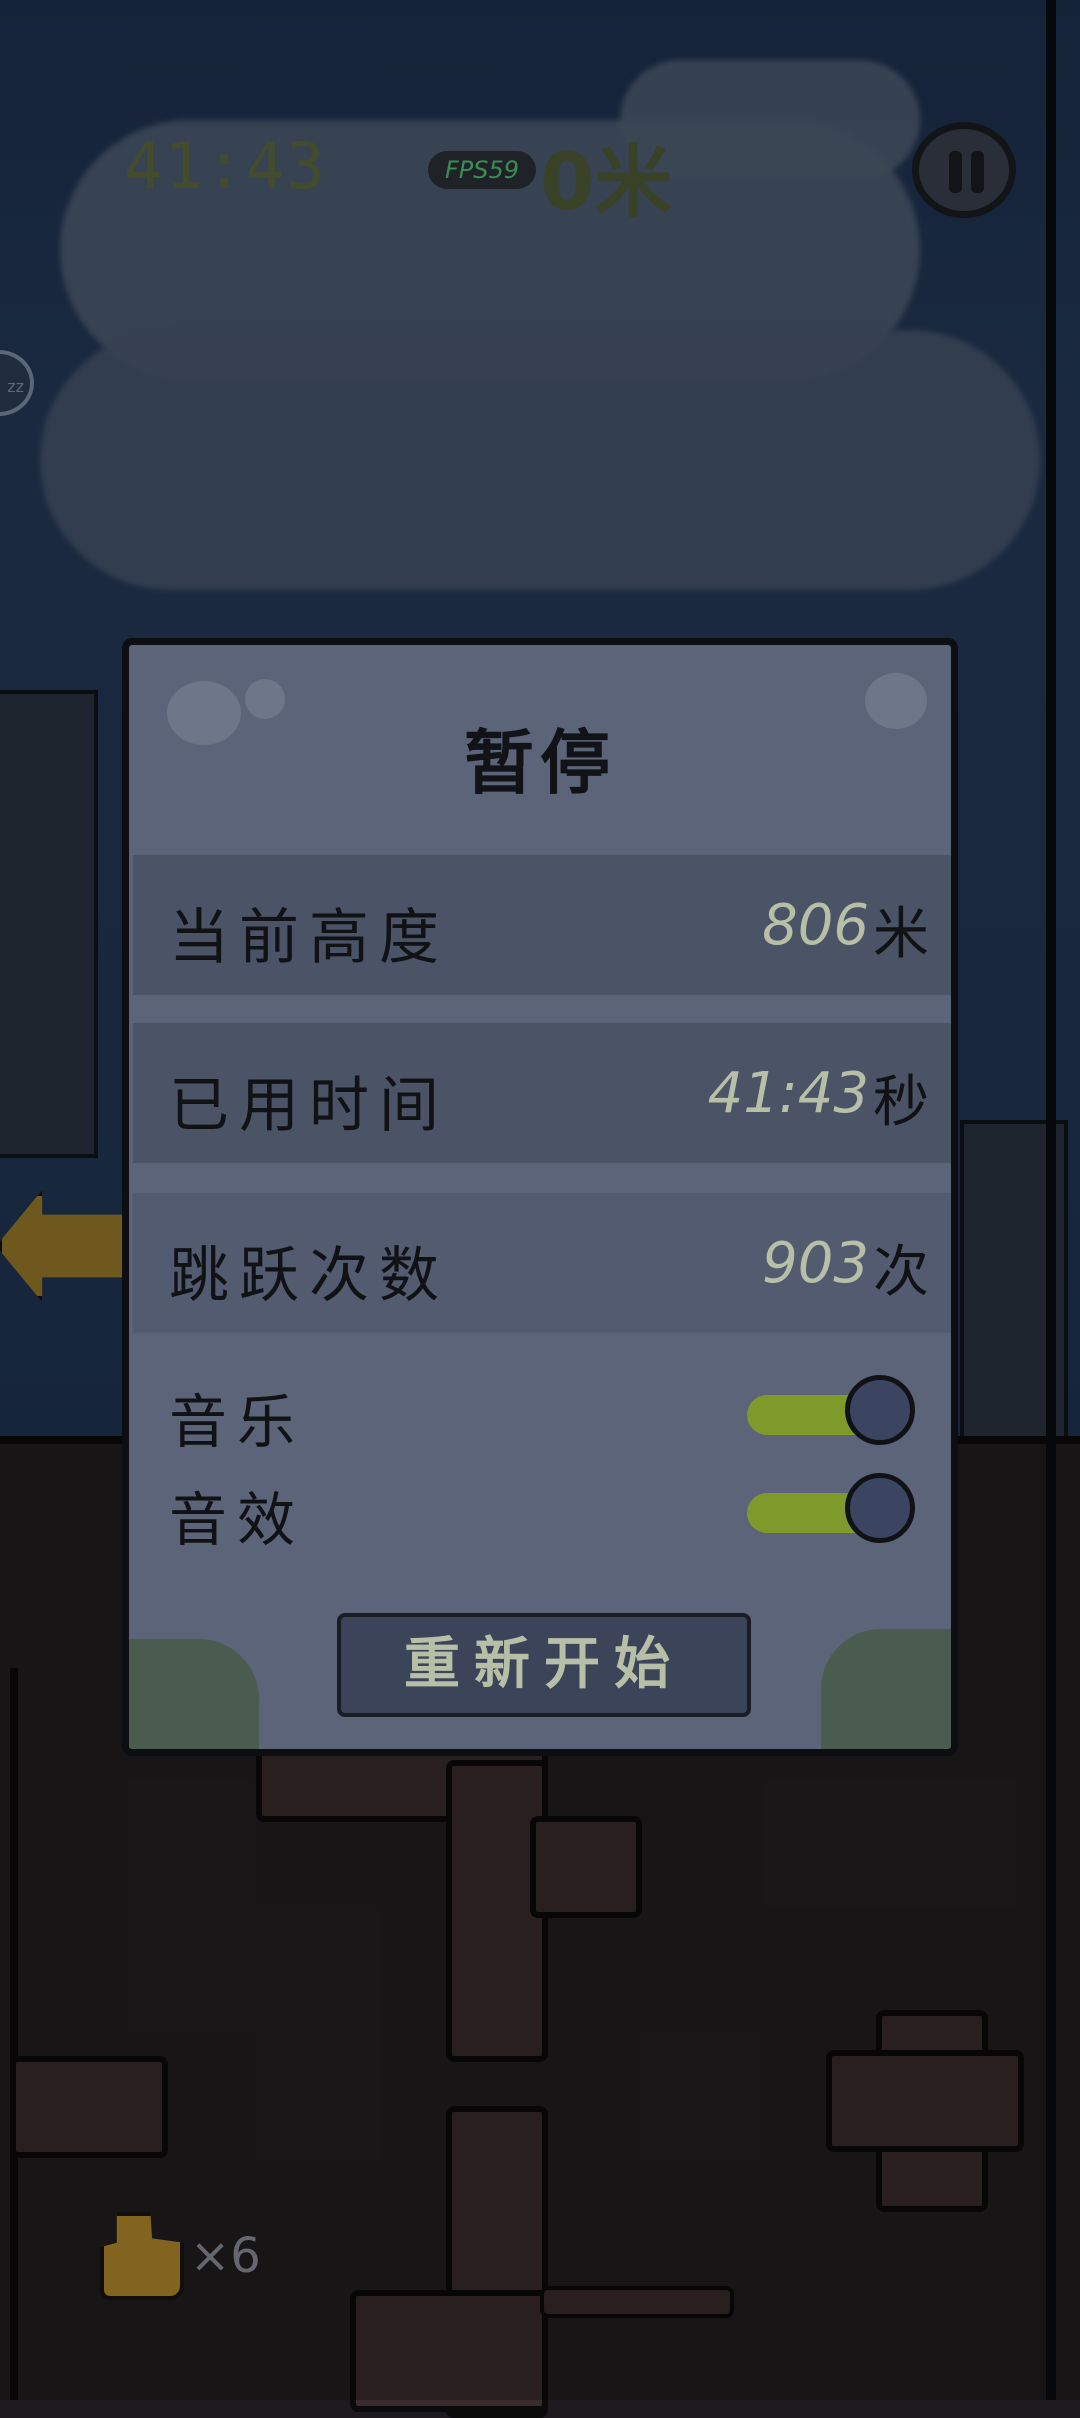 The height and width of the screenshot is (2418, 1080). What do you see at coordinates (540, 763) in the screenshot?
I see `dialog-title: 暂停` at bounding box center [540, 763].